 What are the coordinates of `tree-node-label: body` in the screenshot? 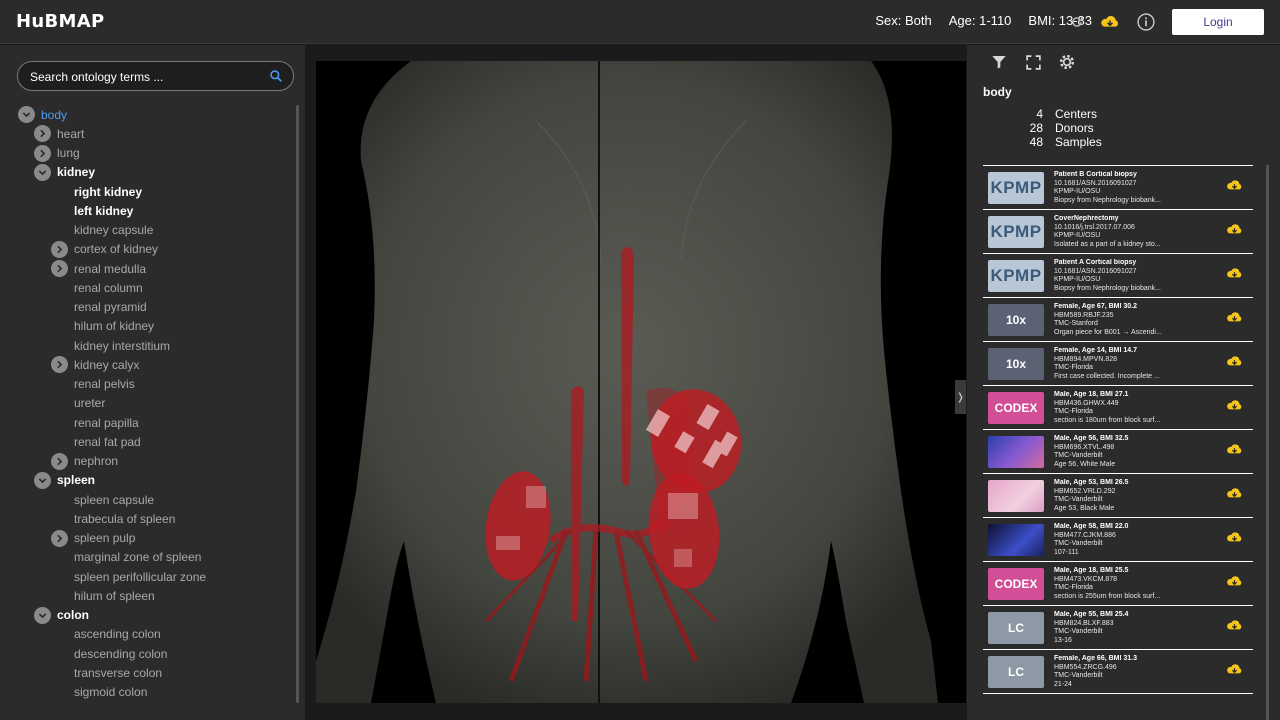 It's located at (54, 115).